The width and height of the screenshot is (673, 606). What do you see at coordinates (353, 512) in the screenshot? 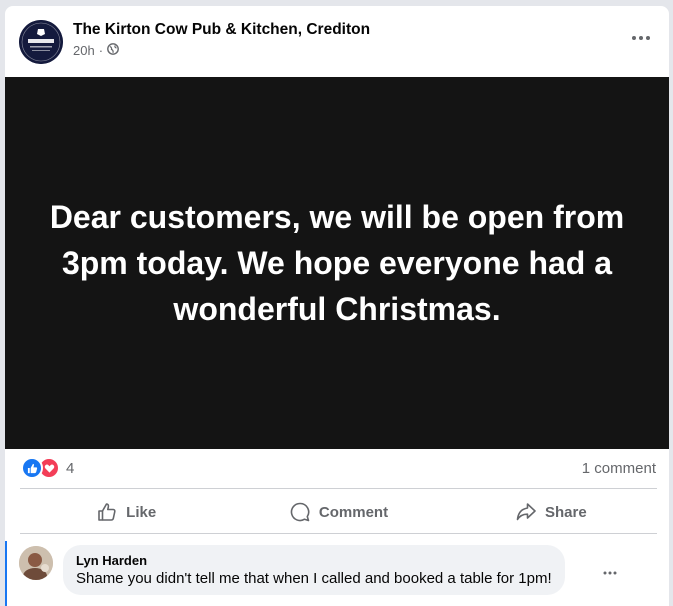
I see `comment-label: Comment` at bounding box center [353, 512].